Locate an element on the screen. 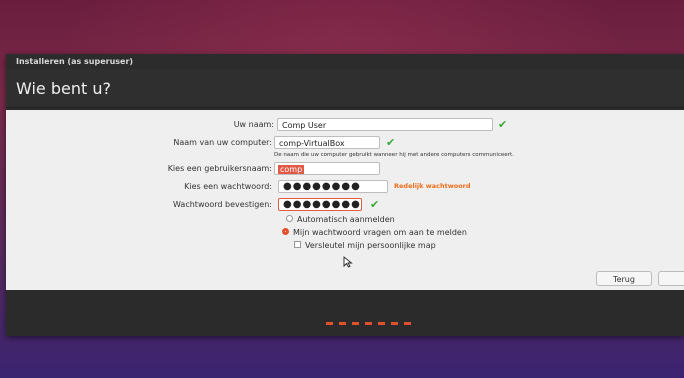 Image resolution: width=684 pixels, height=378 pixels. encrypt-home-checkbox-icon is located at coordinates (297, 244).